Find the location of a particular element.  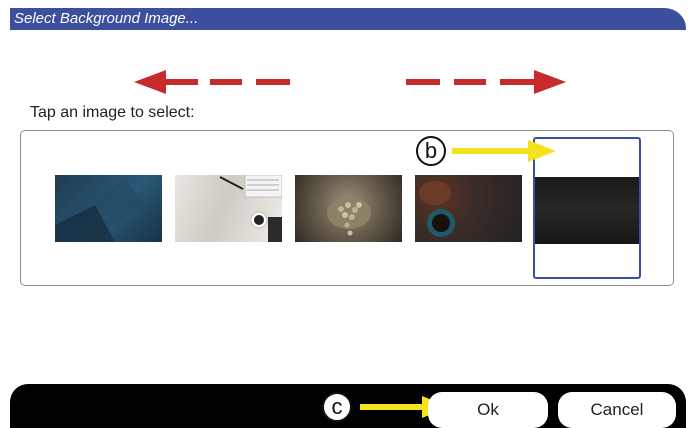

ok-button: Ok is located at coordinates (488, 410).